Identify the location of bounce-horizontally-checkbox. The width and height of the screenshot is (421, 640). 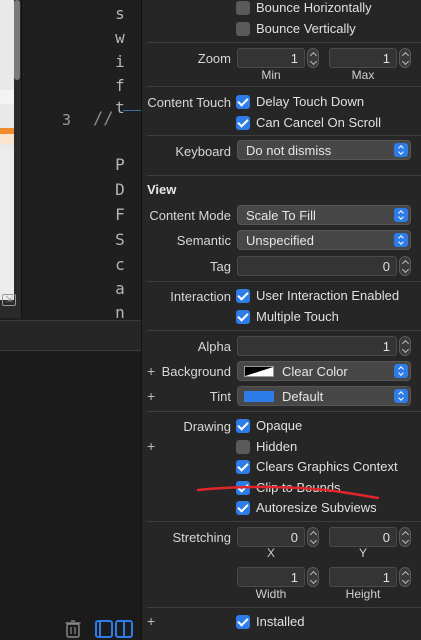
(243, 8).